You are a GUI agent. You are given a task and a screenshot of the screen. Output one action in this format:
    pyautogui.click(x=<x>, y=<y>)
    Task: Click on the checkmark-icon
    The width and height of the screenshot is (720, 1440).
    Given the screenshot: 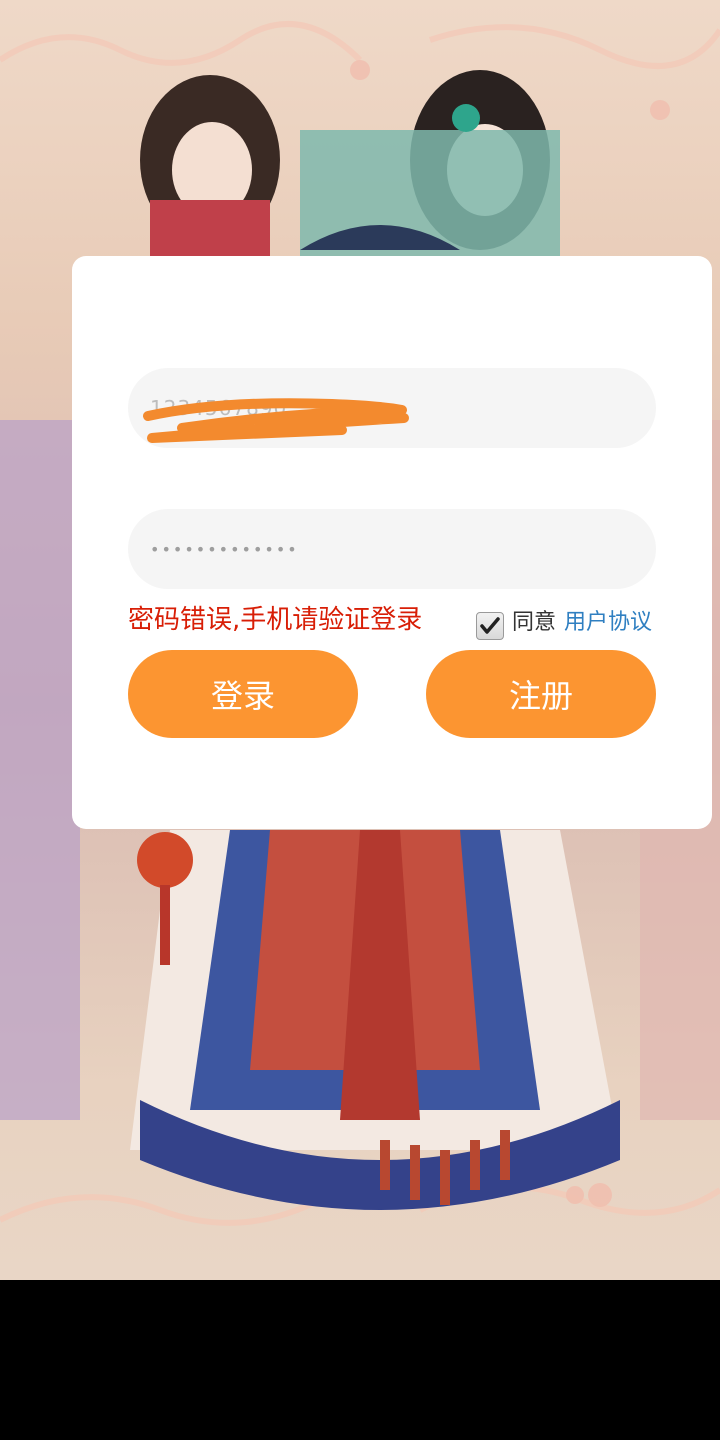 What is the action you would take?
    pyautogui.click(x=490, y=625)
    